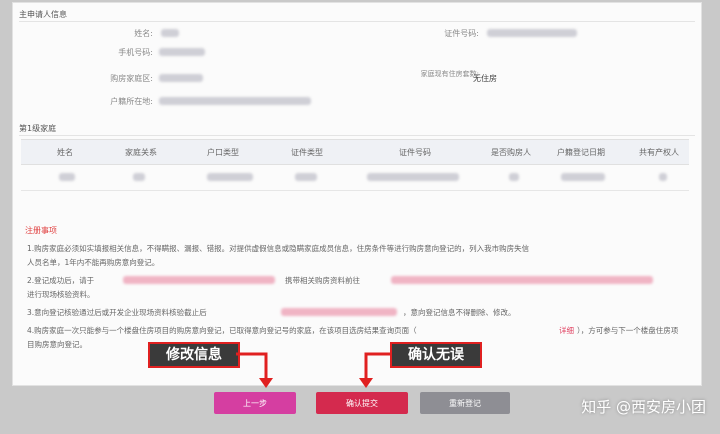  What do you see at coordinates (465, 403) in the screenshot?
I see `re-register-button: 重新登记` at bounding box center [465, 403].